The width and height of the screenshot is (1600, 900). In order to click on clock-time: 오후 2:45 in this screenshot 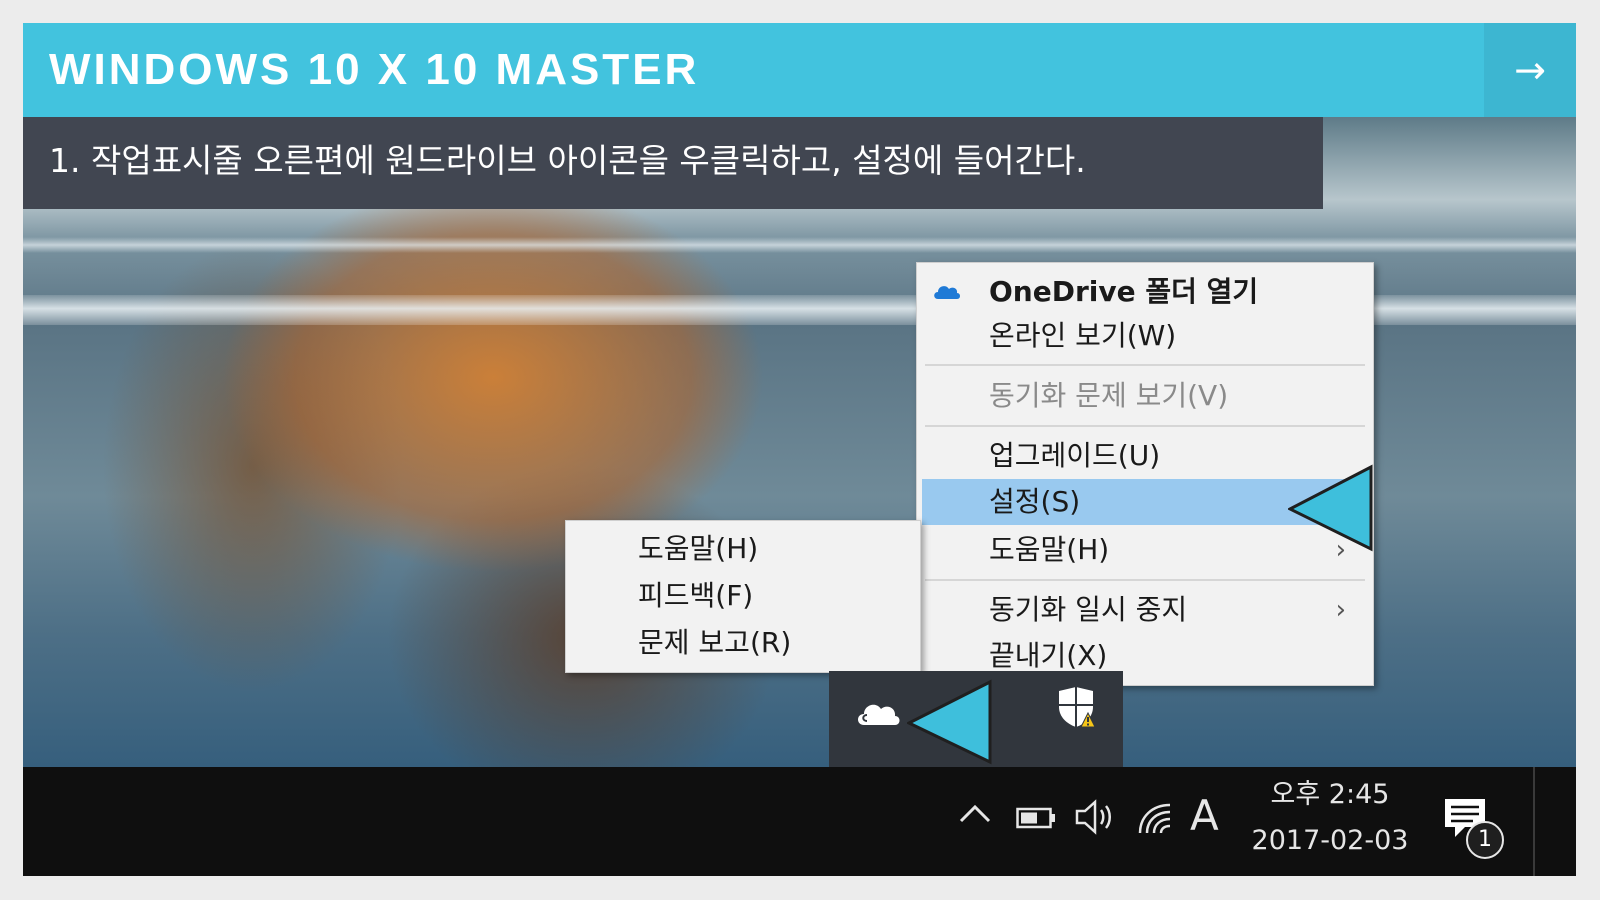, I will do `click(1330, 795)`.